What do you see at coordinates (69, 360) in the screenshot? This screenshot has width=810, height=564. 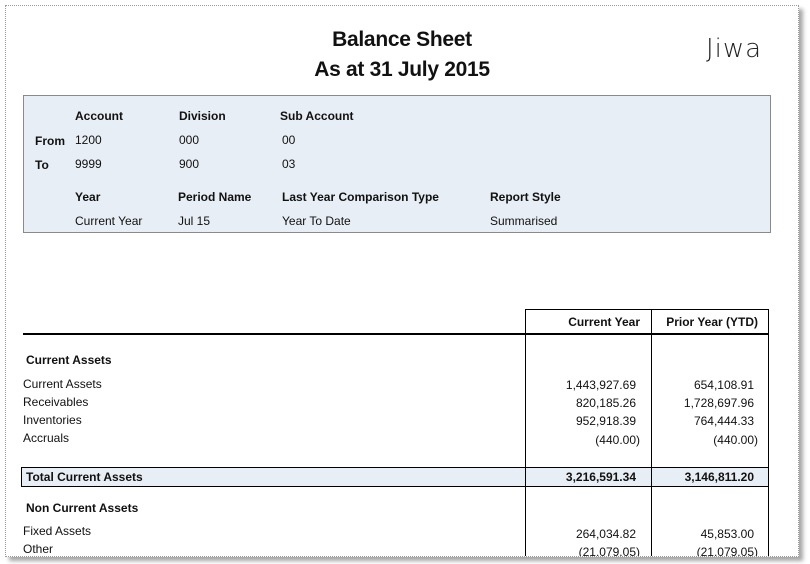 I see `current-assets-heading: Current Assets` at bounding box center [69, 360].